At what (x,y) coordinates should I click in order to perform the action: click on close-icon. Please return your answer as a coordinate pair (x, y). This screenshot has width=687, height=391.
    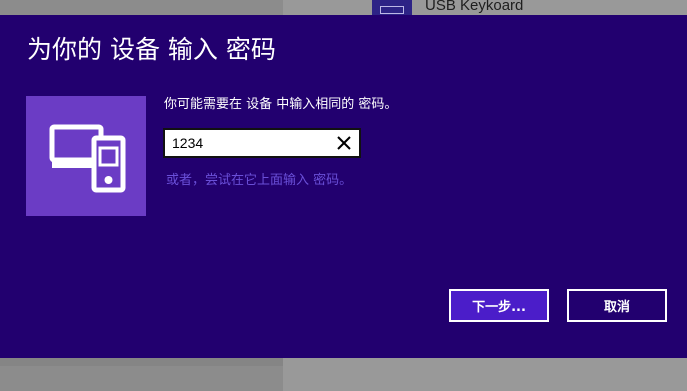
    Looking at the image, I should click on (344, 143).